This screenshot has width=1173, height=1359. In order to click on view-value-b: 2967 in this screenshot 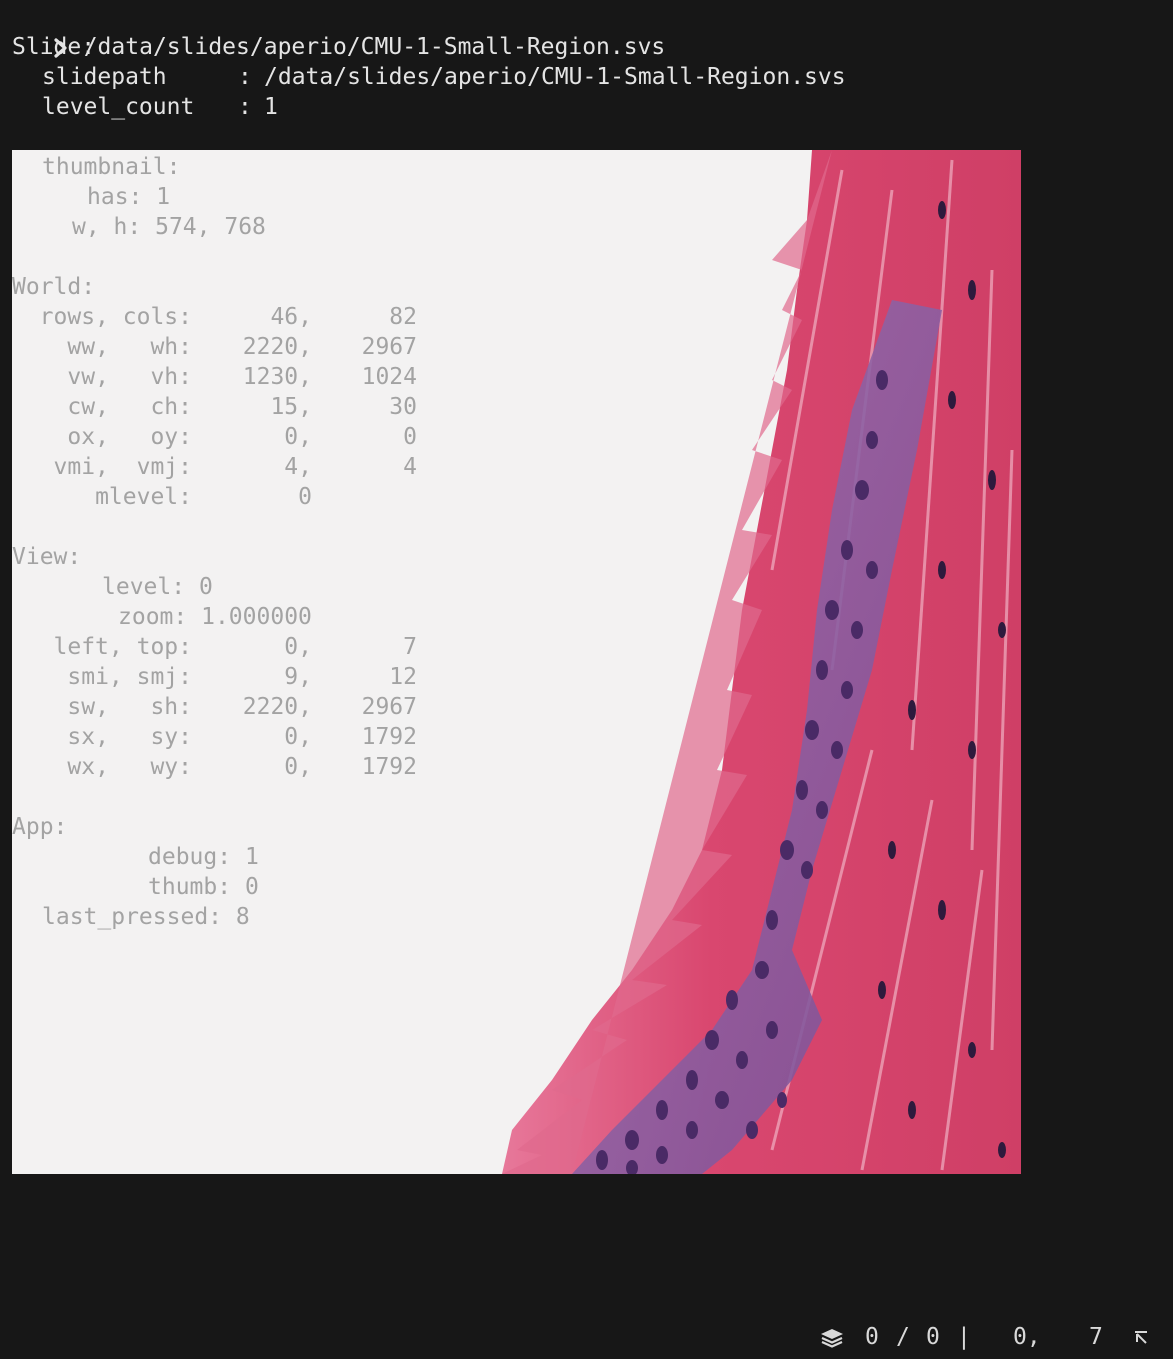, I will do `click(389, 707)`.